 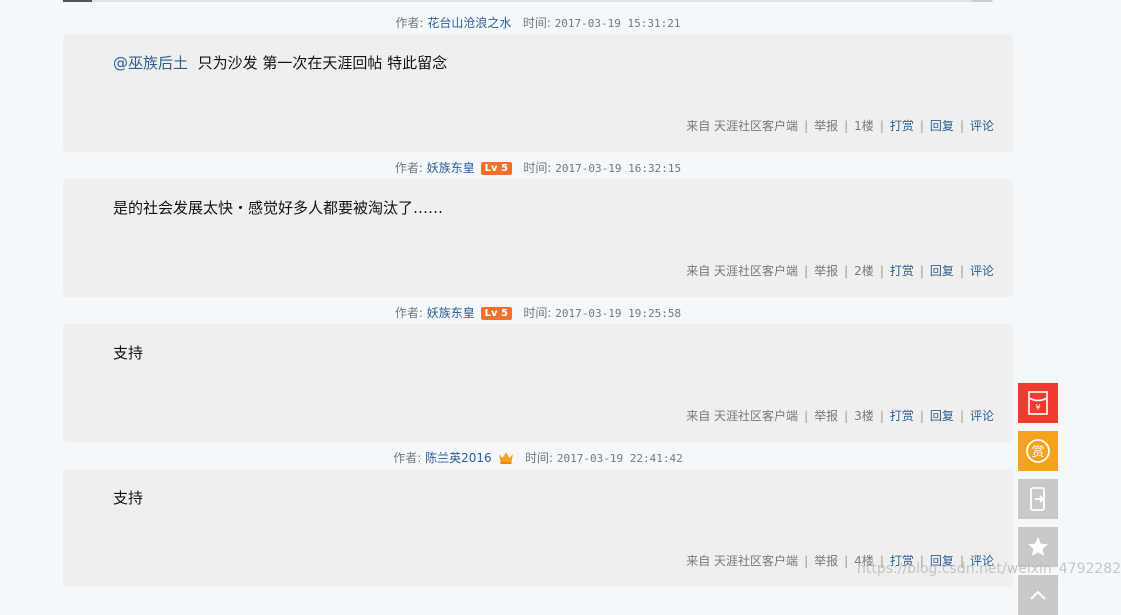 What do you see at coordinates (528, 1) in the screenshot?
I see `top-divider` at bounding box center [528, 1].